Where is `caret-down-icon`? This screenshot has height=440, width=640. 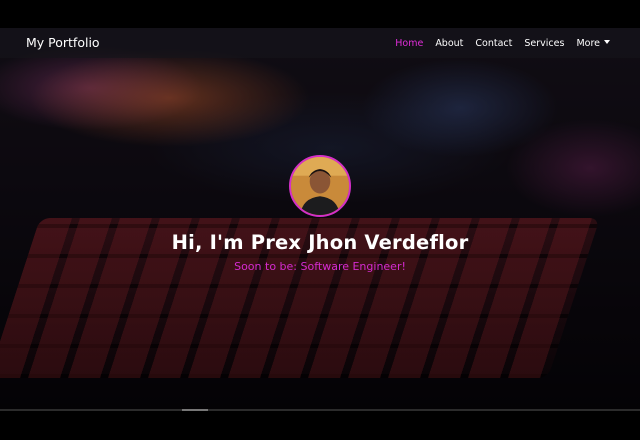
caret-down-icon is located at coordinates (607, 42).